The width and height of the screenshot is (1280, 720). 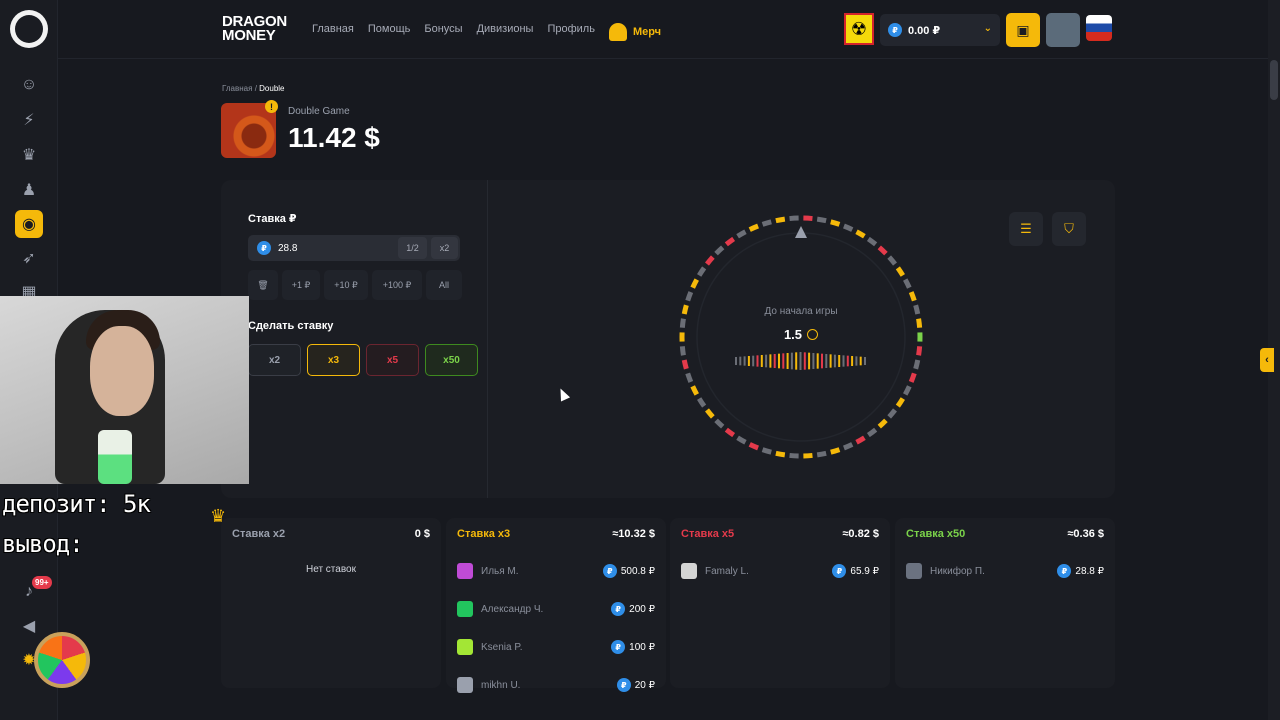 What do you see at coordinates (444, 285) in the screenshot?
I see `all-in-button: All` at bounding box center [444, 285].